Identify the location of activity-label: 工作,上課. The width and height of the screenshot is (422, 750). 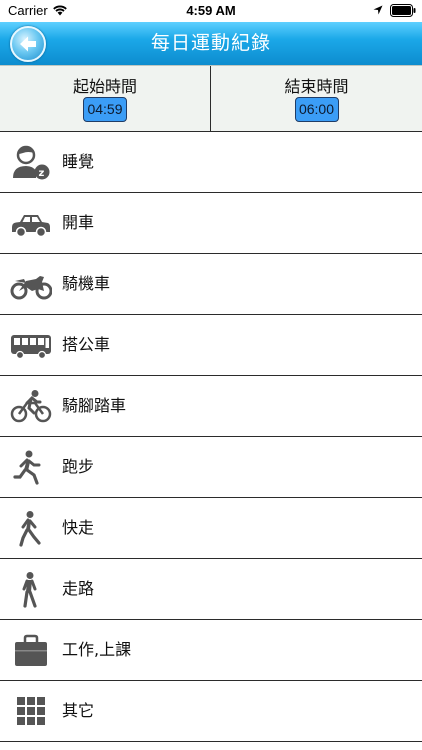
(97, 649).